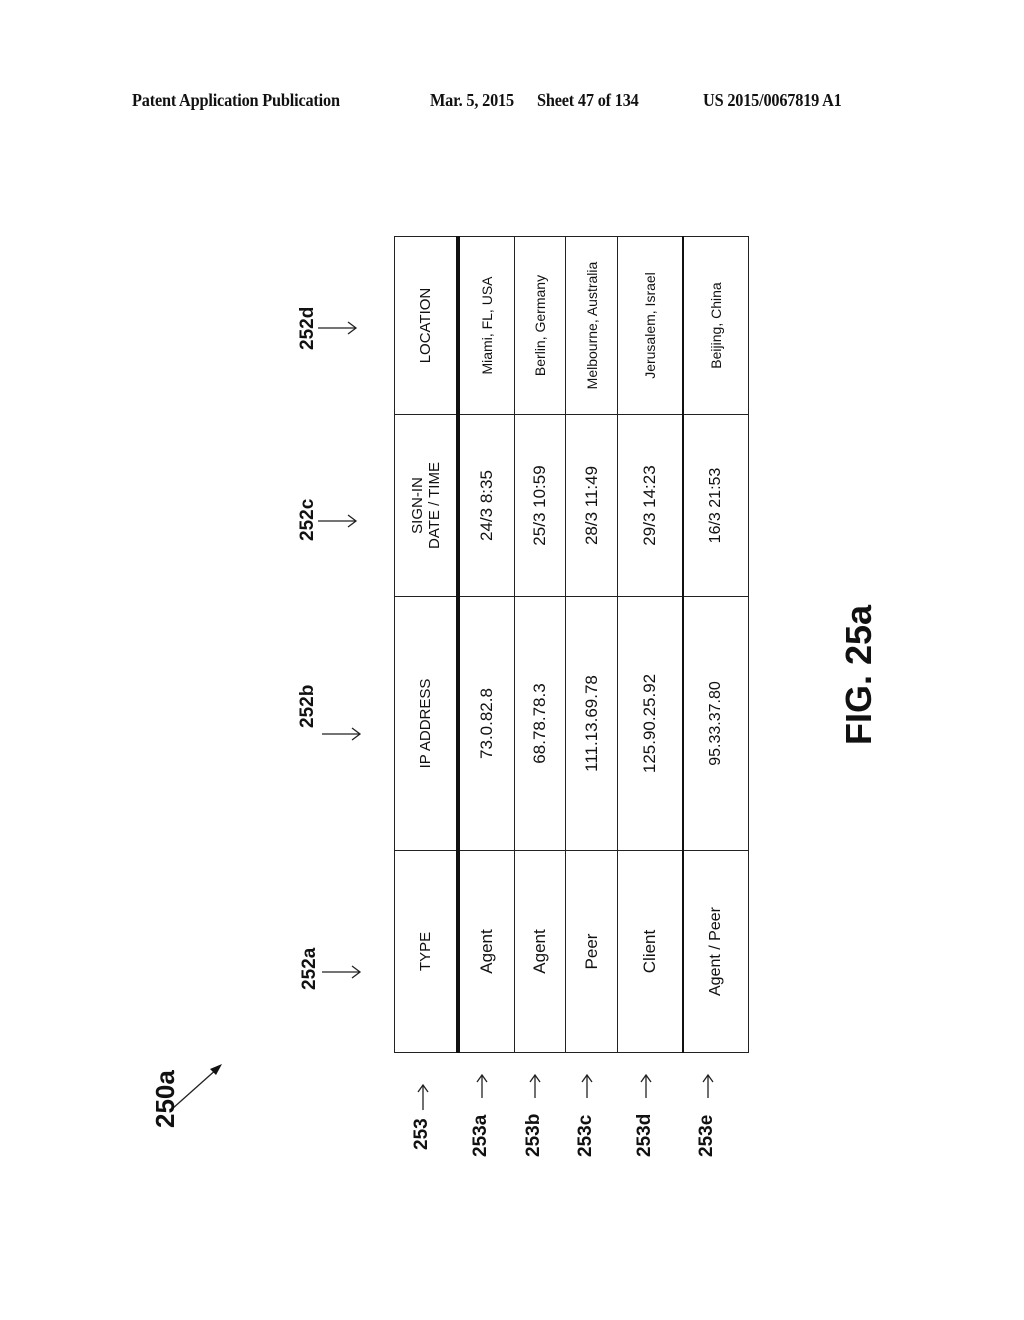 The width and height of the screenshot is (1024, 1320). I want to click on cell-signin: 16/3 21:53, so click(716, 505).